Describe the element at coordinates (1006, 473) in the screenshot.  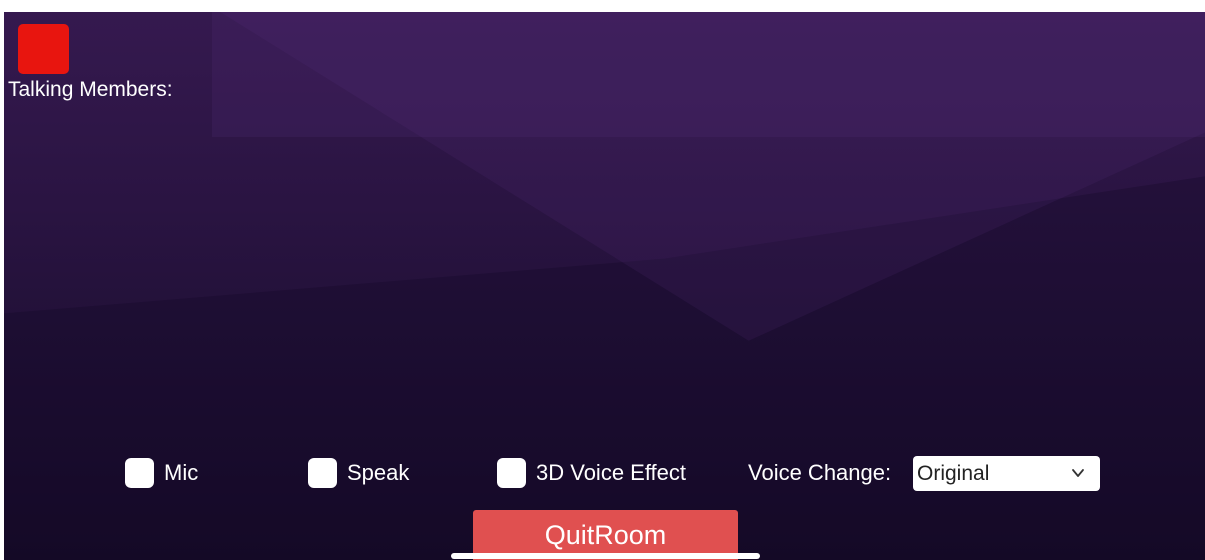
I see `voice-change-dropdown: Original` at that location.